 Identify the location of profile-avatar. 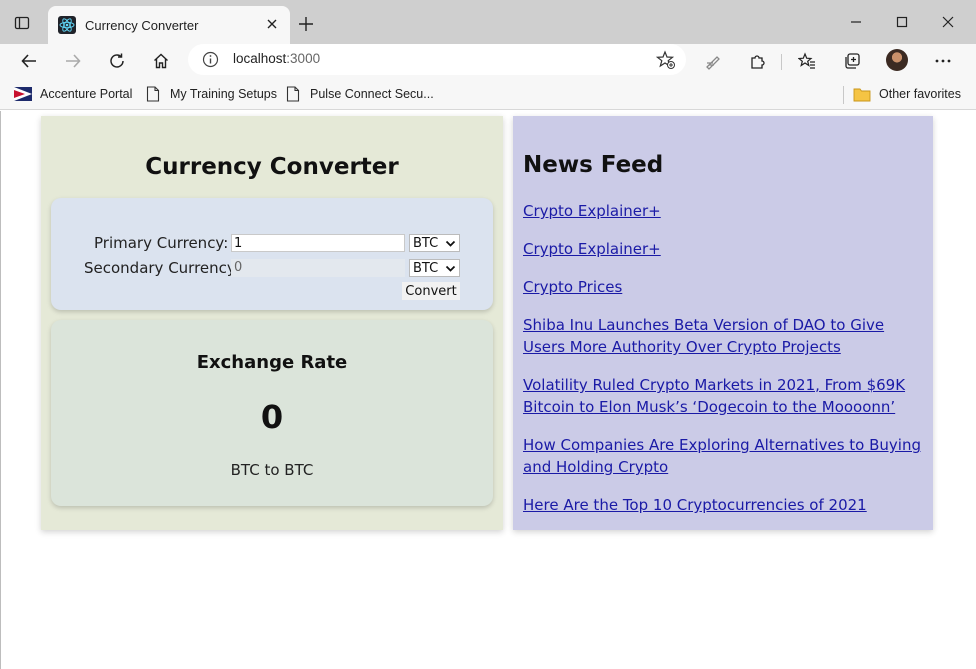
(897, 60).